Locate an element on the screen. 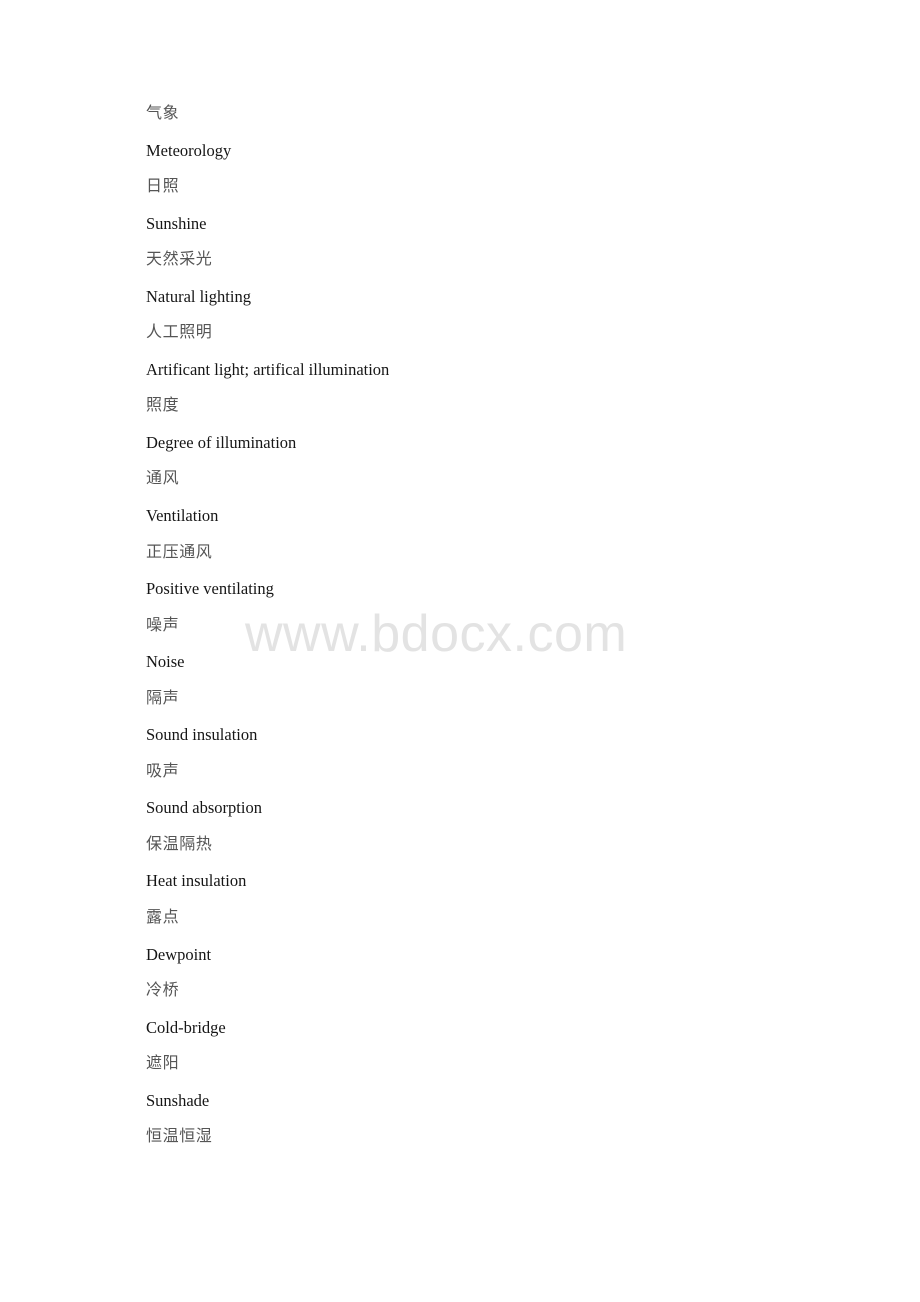  glossary-term-chinese: 天然采光 is located at coordinates (179, 260).